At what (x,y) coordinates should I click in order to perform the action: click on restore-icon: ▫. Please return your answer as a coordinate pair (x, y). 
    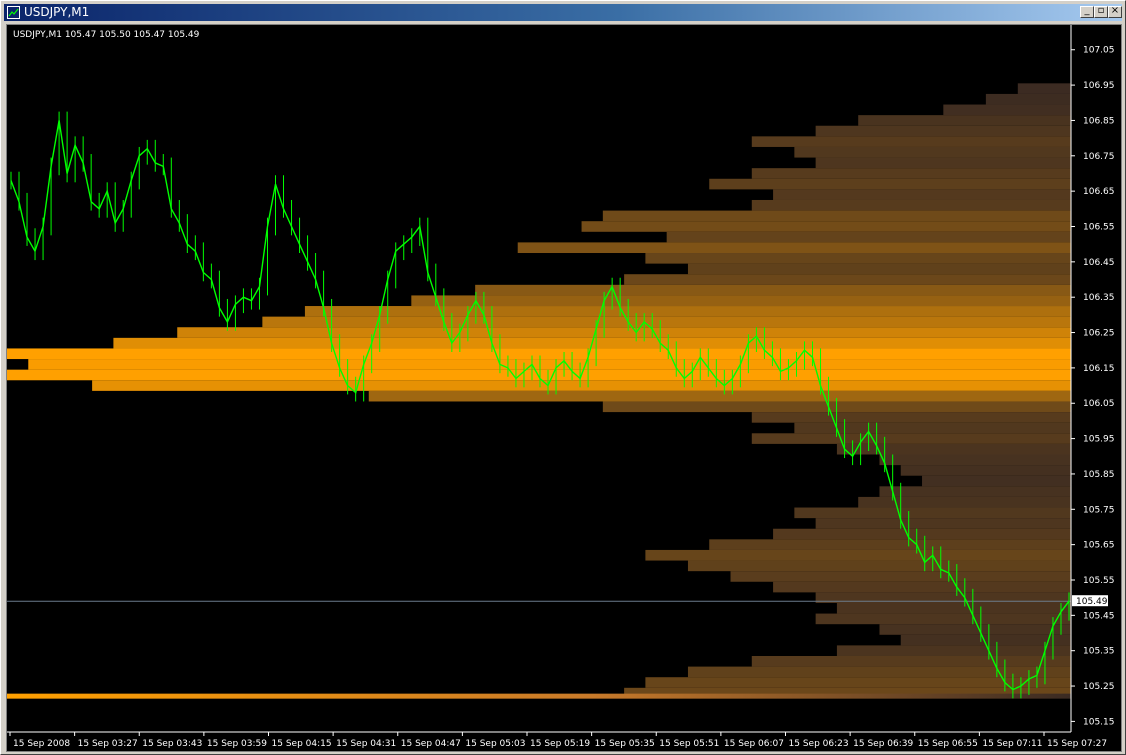
    Looking at the image, I should click on (1101, 10).